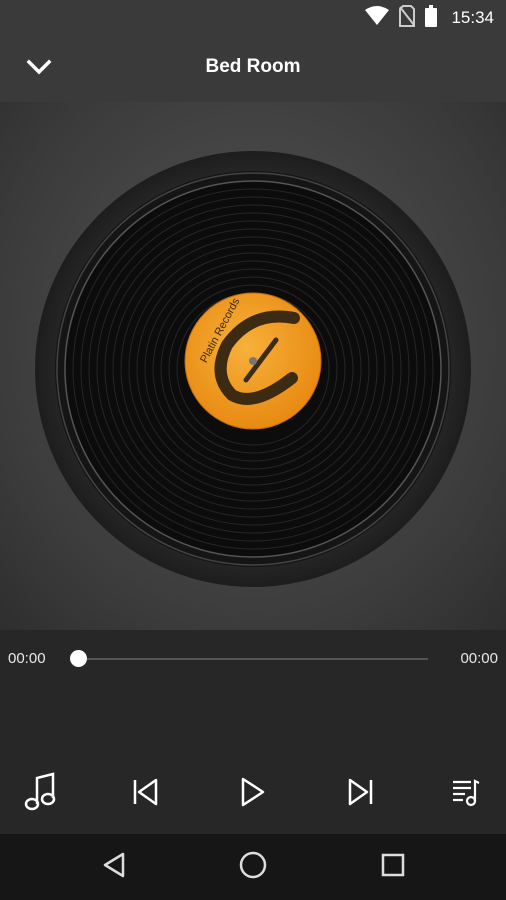 This screenshot has width=506, height=900. I want to click on current-time: 00:00, so click(27, 658).